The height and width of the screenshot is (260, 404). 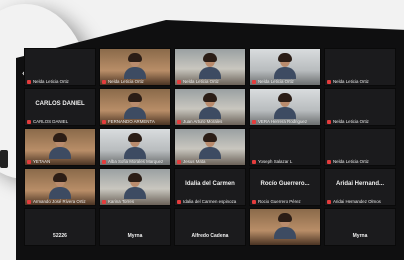 I want to click on participant-name-text: Alba Sofia Morales Marquez, so click(x=136, y=161).